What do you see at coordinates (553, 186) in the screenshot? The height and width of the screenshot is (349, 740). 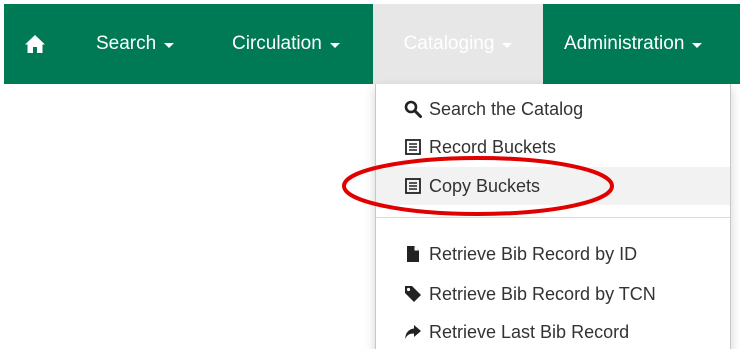 I see `menu-item-copy-buckets: Copy Buckets` at bounding box center [553, 186].